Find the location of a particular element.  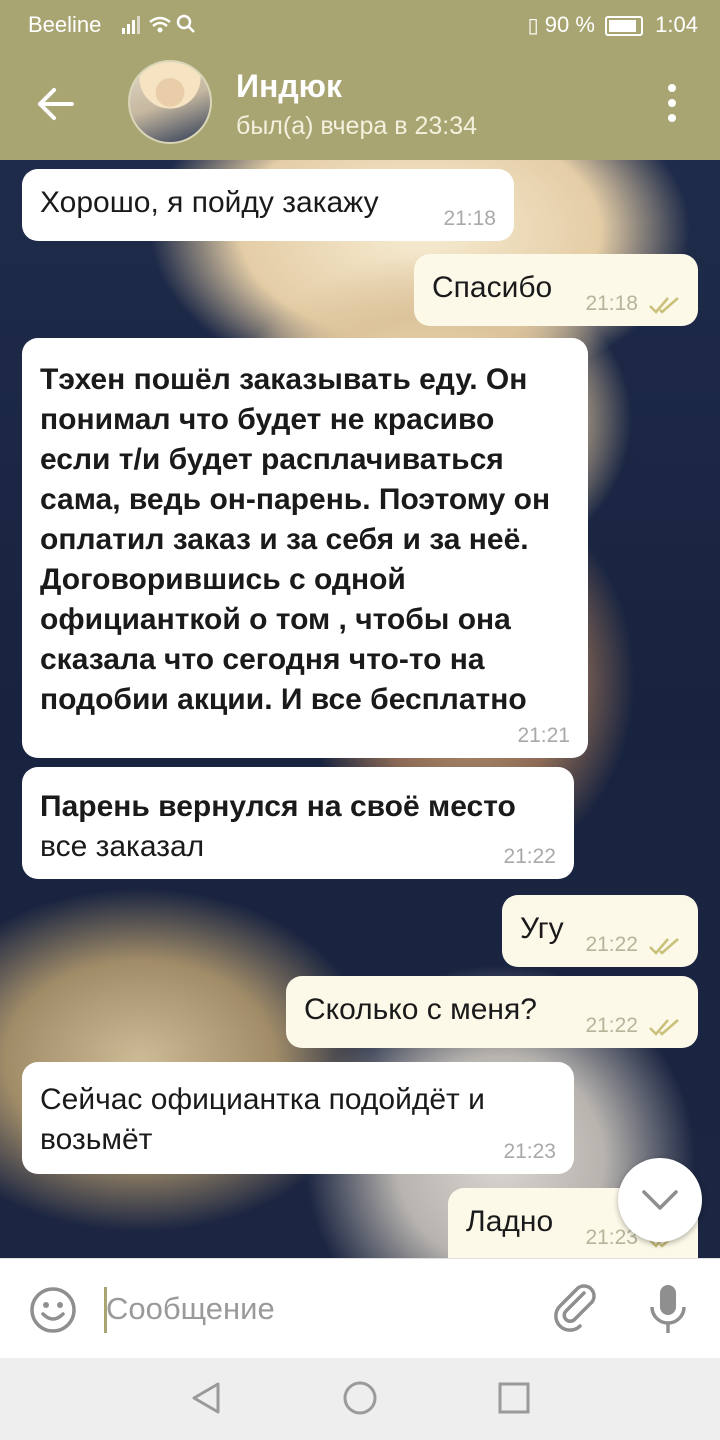

nav-recents-button is located at coordinates (514, 1398).